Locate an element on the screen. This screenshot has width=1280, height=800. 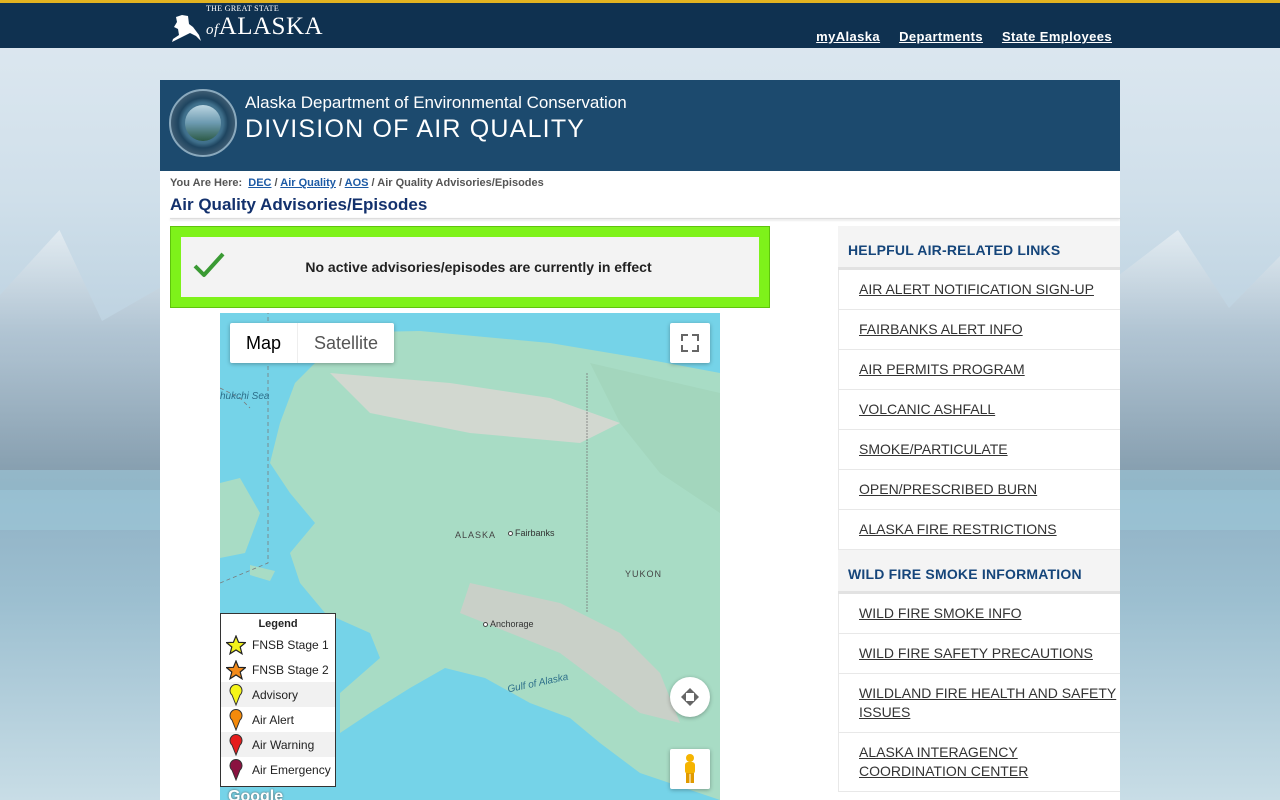
yukon-label: YUKON is located at coordinates (644, 574).